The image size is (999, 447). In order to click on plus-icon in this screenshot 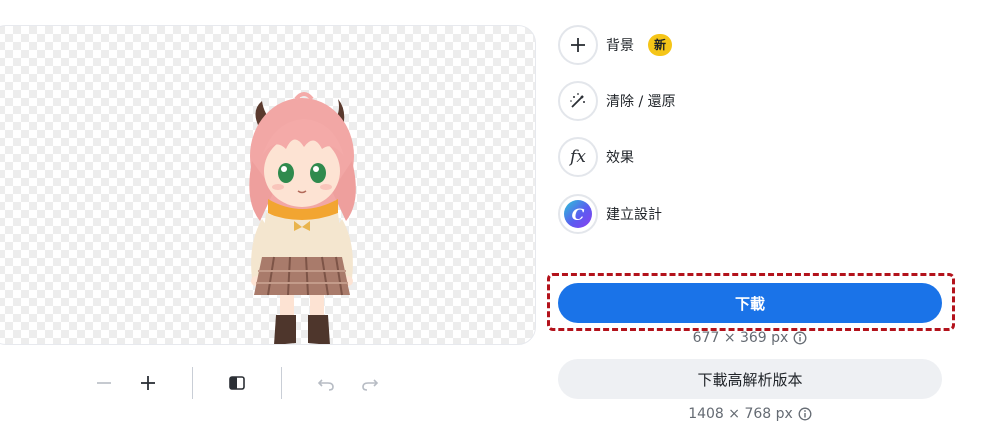, I will do `click(578, 45)`.